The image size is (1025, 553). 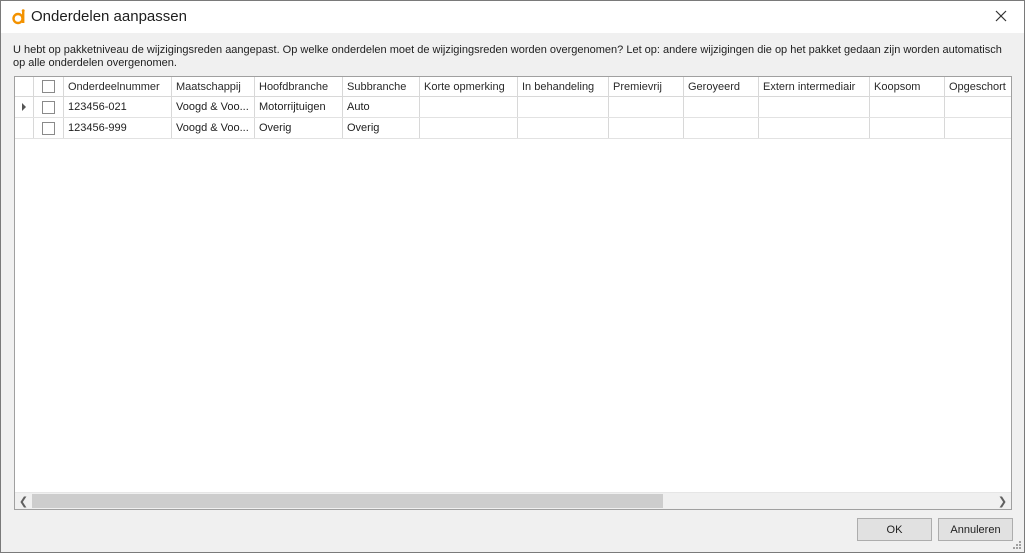 What do you see at coordinates (381, 107) in the screenshot?
I see `cell-subbranche: Auto` at bounding box center [381, 107].